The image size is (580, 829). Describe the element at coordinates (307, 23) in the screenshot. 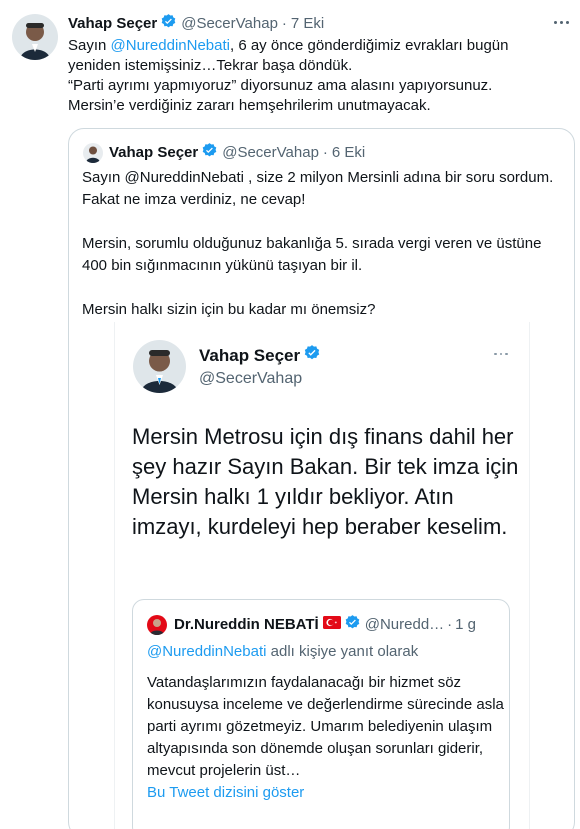

I see `timestamp: 7 Eki` at that location.